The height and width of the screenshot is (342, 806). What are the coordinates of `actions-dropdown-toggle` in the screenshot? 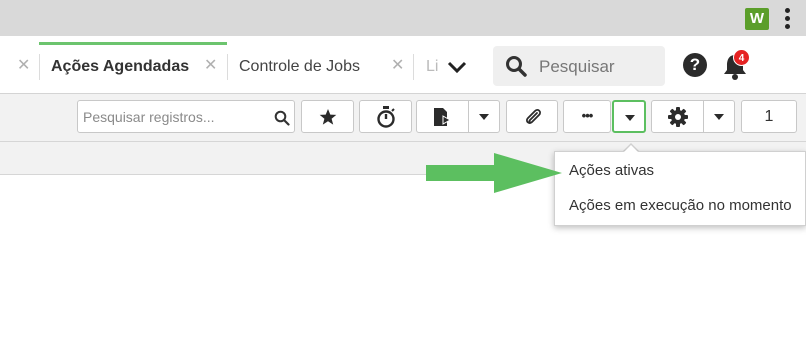 It's located at (629, 116).